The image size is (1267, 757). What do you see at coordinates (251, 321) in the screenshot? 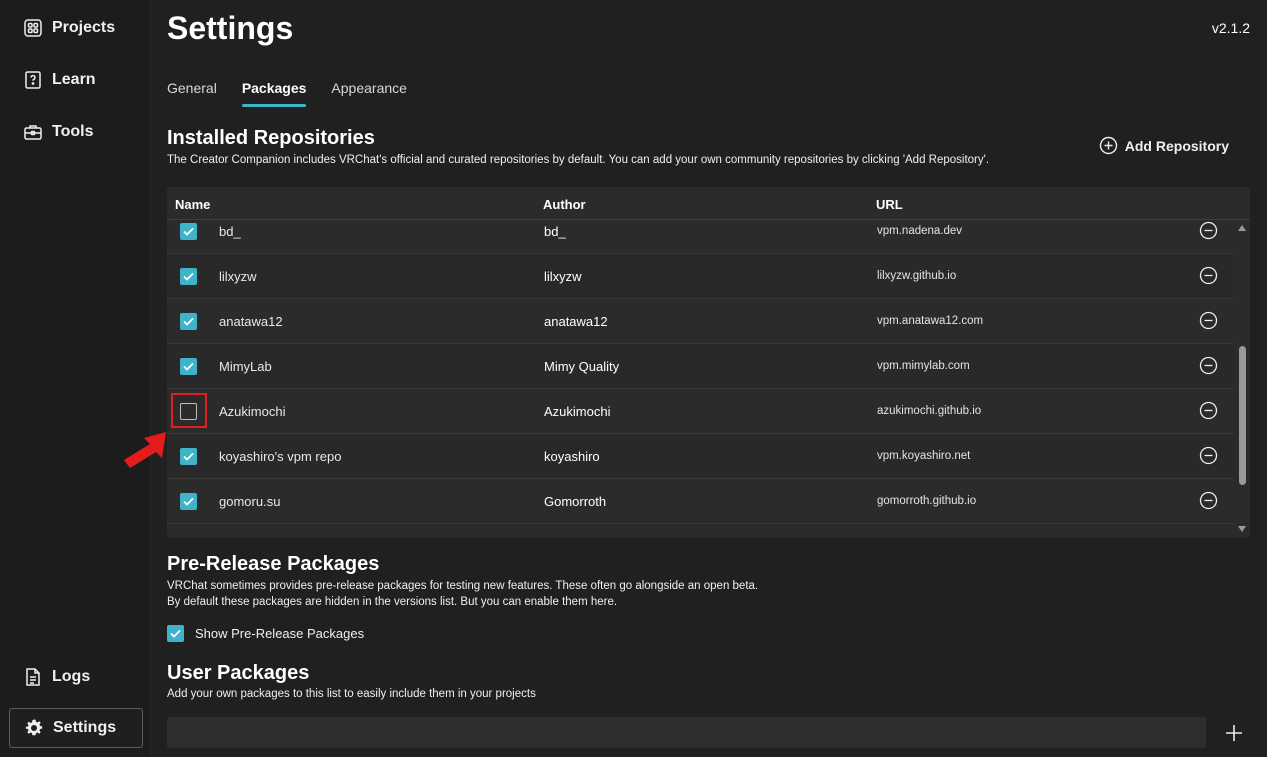
I see `repository-name: anatawa12` at bounding box center [251, 321].